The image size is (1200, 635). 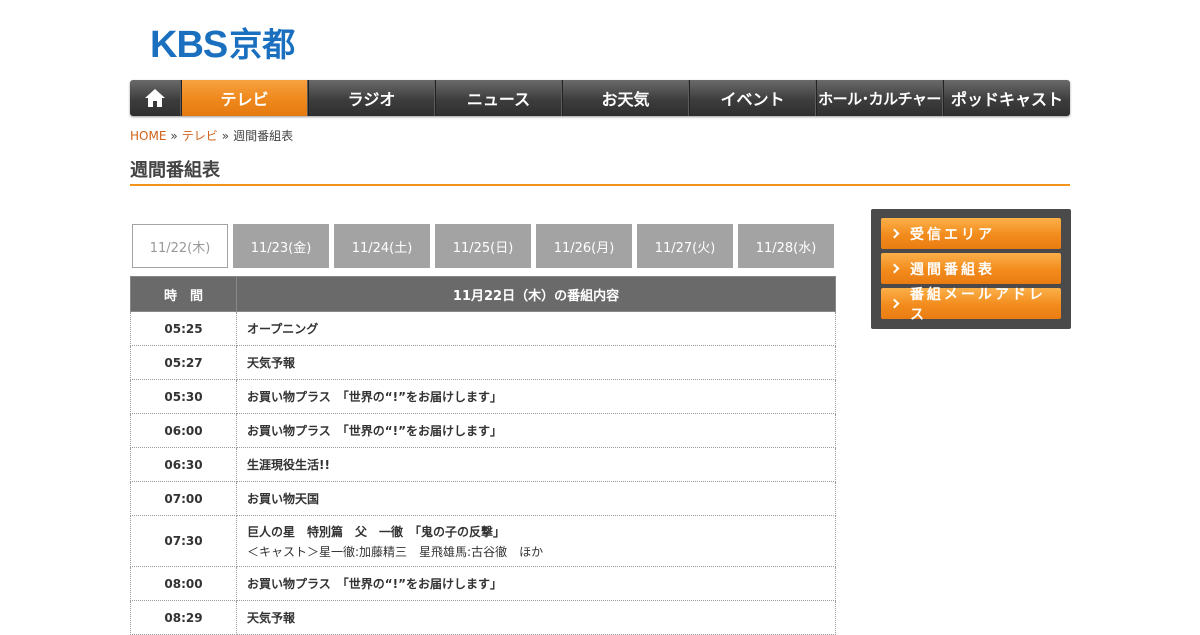 I want to click on table-row: 05:25 オープニング, so click(x=483, y=328).